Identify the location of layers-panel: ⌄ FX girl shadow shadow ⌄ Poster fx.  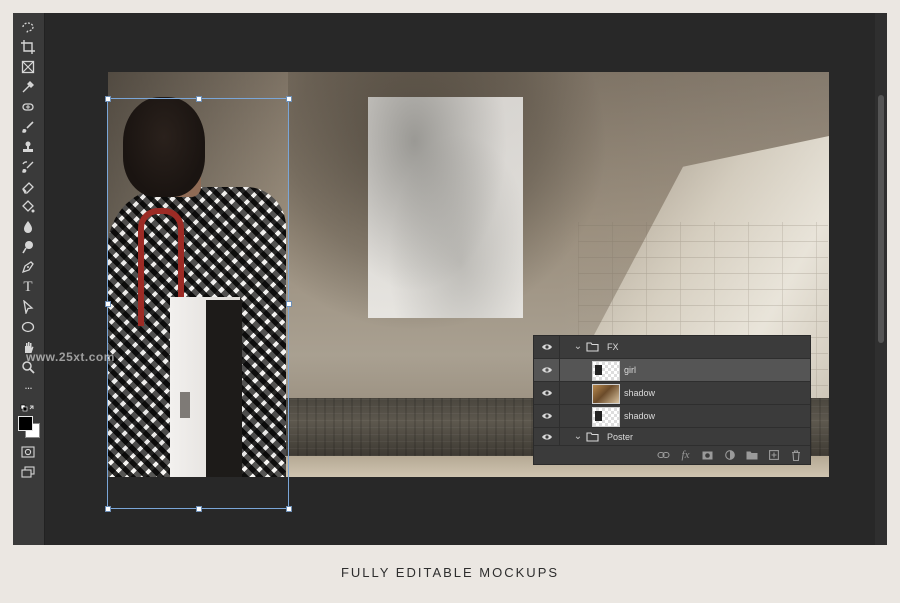
(672, 400).